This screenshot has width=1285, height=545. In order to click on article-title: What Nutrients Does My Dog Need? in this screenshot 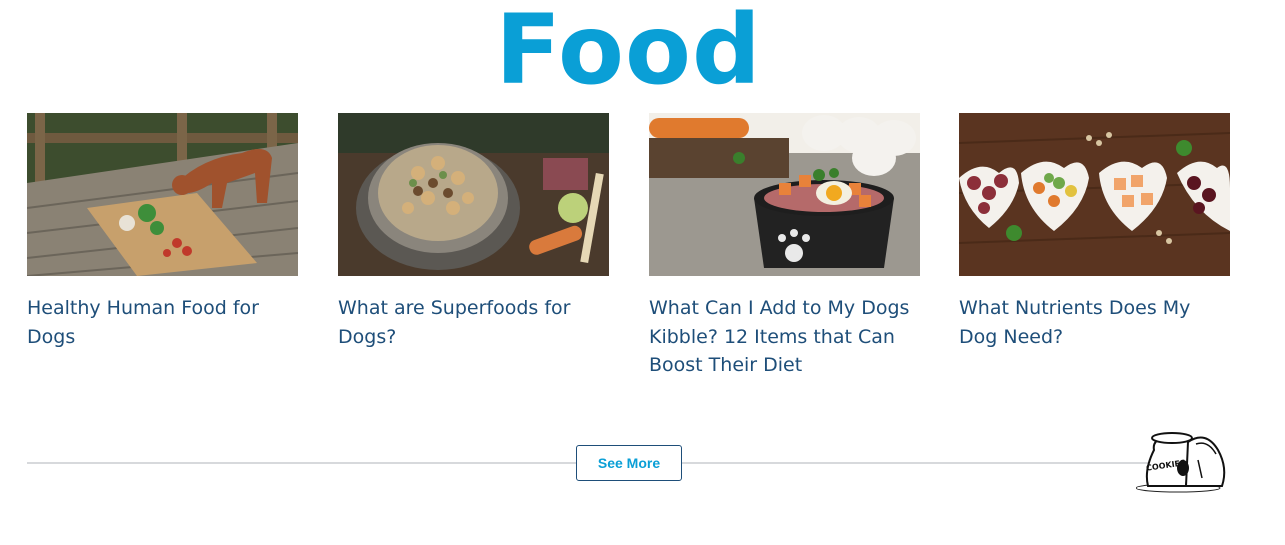, I will do `click(1094, 322)`.